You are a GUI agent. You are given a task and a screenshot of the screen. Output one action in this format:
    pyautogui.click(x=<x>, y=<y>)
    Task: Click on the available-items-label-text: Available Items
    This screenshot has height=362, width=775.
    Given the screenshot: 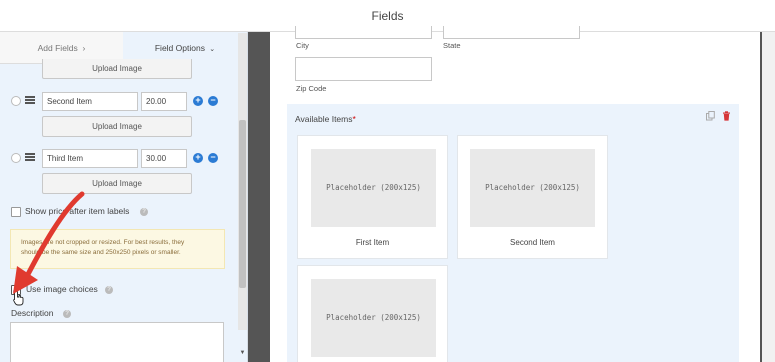 What is the action you would take?
    pyautogui.click(x=324, y=119)
    